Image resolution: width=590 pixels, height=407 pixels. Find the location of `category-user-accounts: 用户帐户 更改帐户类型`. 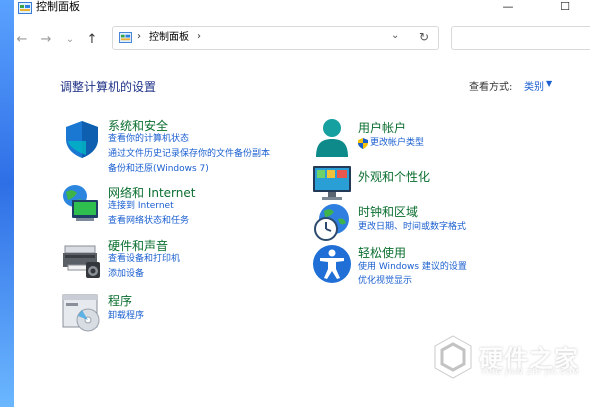

category-user-accounts: 用户帐户 更改帐户类型 is located at coordinates (432, 138).